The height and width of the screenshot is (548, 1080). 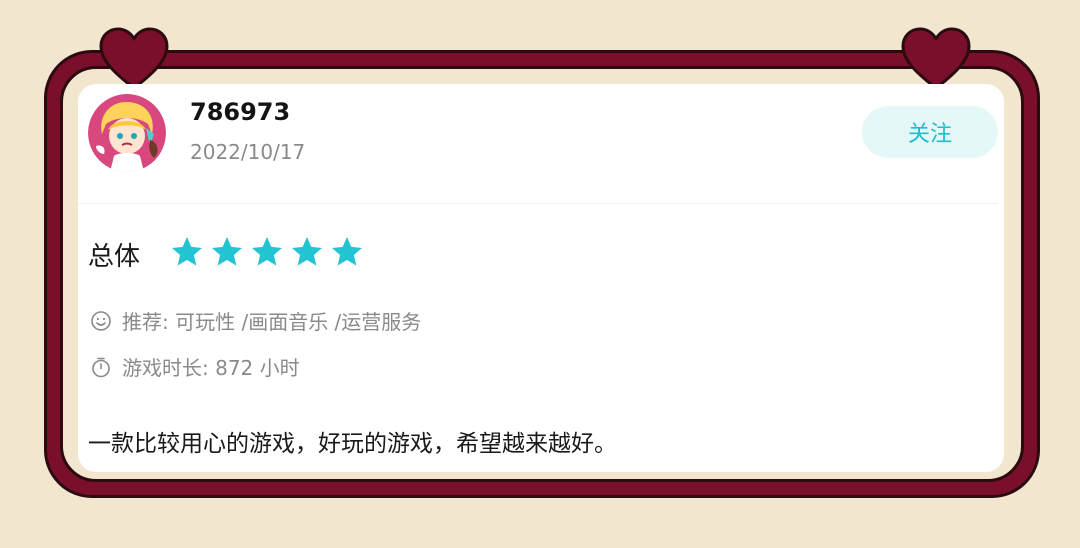 What do you see at coordinates (352, 444) in the screenshot?
I see `review-text: 一款比较用心的游戏，好玩的游戏，希望越来越好。` at bounding box center [352, 444].